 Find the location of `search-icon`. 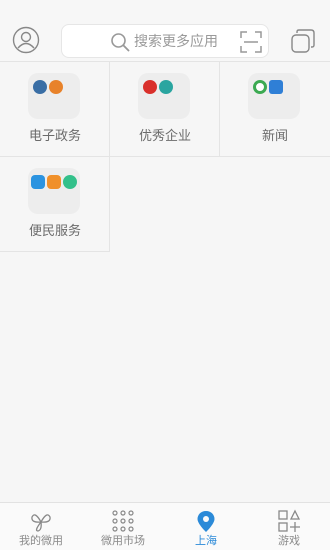

search-icon is located at coordinates (120, 42).